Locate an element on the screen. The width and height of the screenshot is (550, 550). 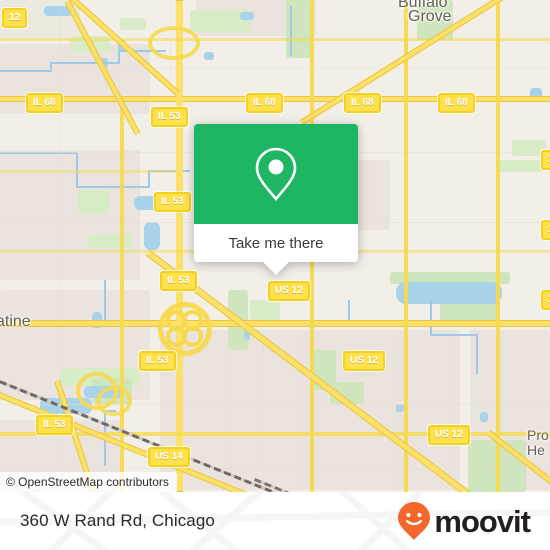
take-me-there-label: Take me there is located at coordinates (276, 243).